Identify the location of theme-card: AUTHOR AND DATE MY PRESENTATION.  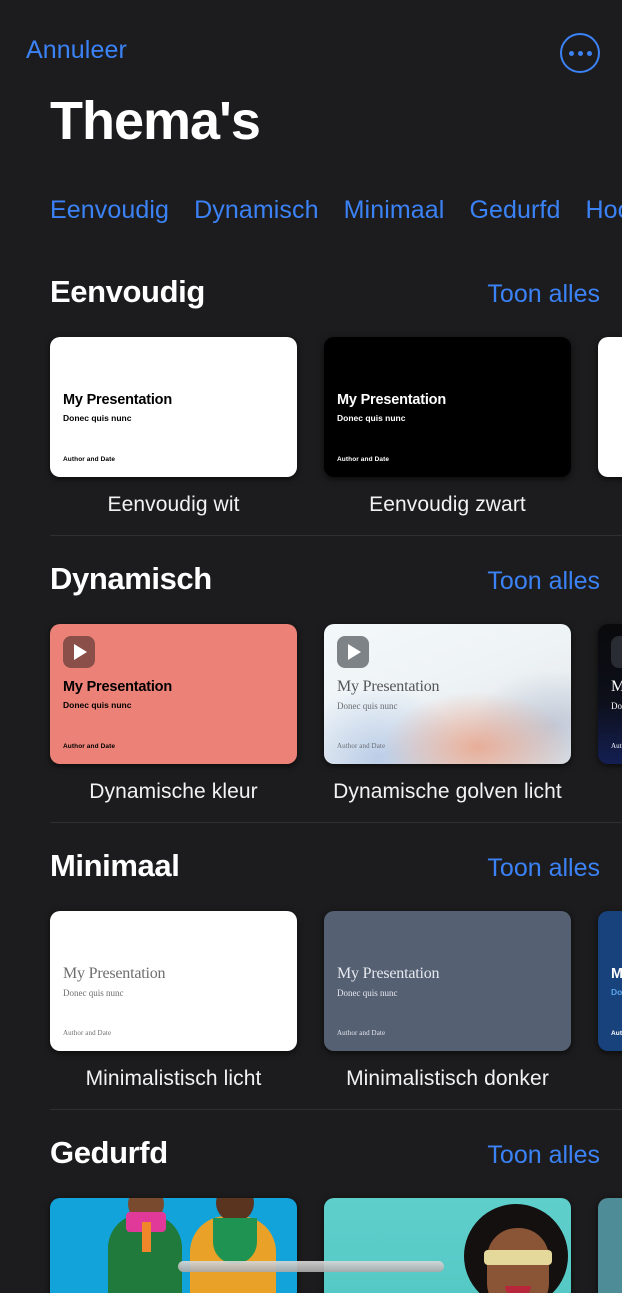
(173, 1245).